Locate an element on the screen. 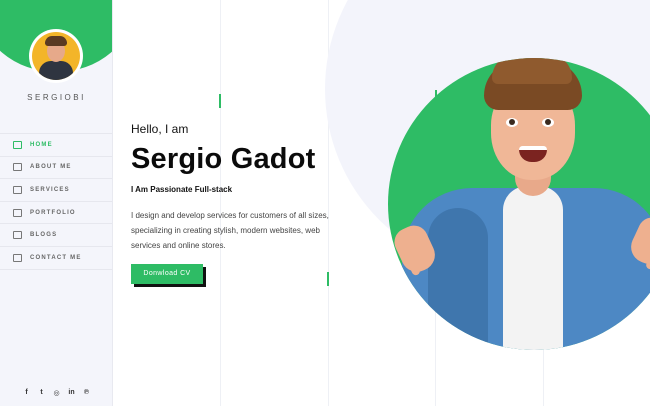 The width and height of the screenshot is (650, 406). greeting: Hello, I am is located at coordinates (160, 129).